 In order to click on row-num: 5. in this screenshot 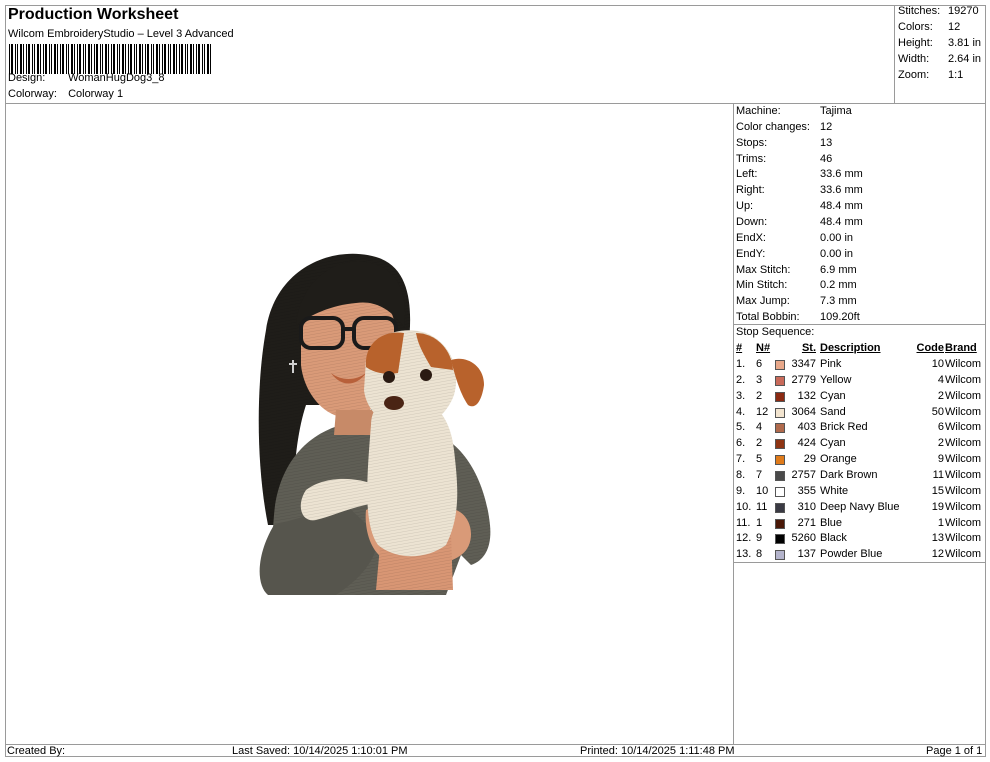, I will do `click(741, 427)`.